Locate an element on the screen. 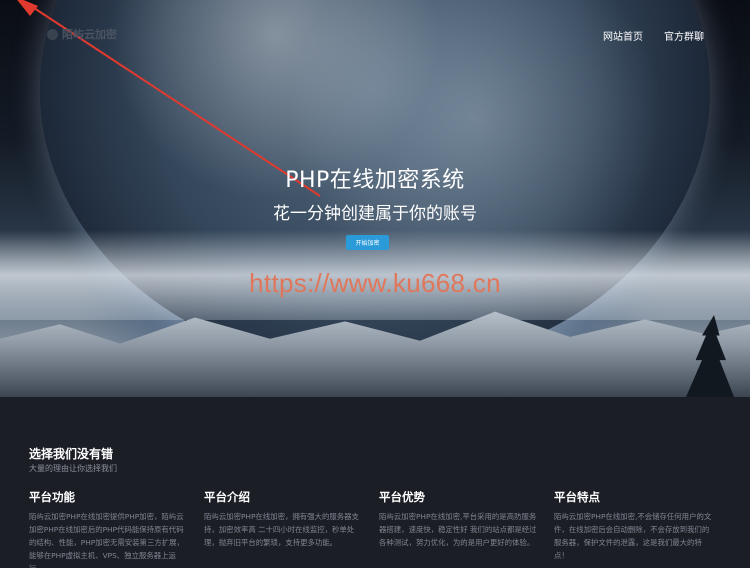 The height and width of the screenshot is (568, 750). feature-title: 平台介绍 is located at coordinates (227, 497).